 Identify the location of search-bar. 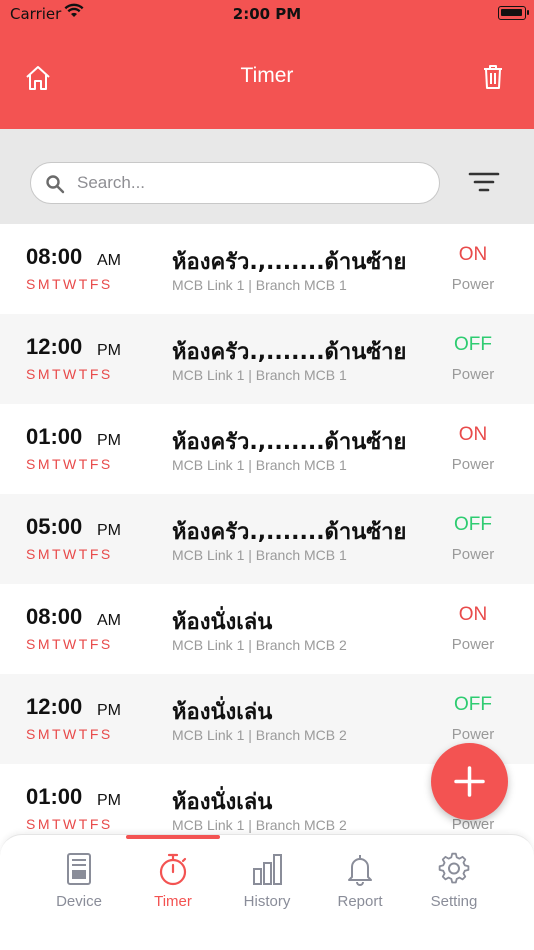
(267, 176).